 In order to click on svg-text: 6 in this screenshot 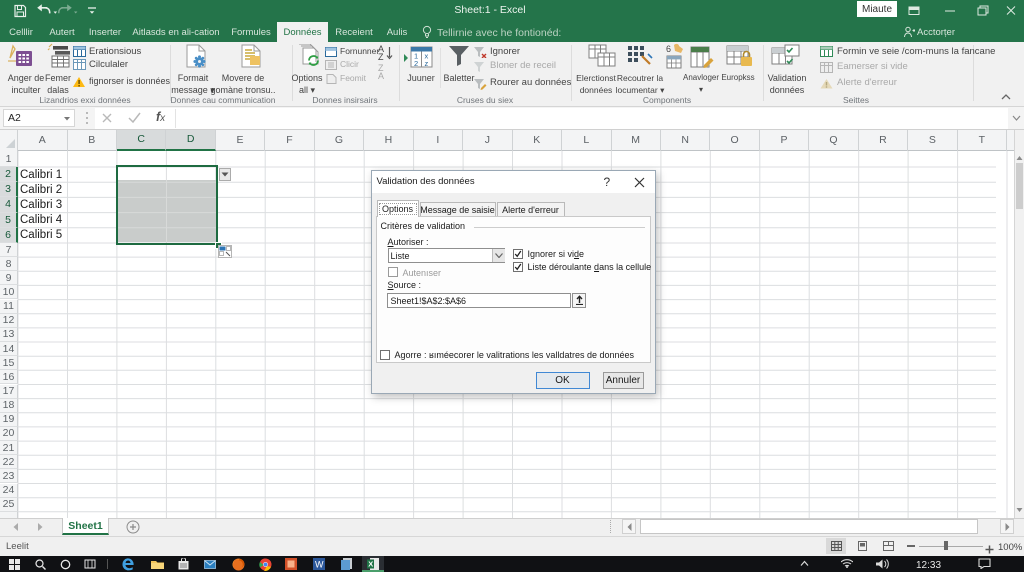, I will do `click(668, 49)`.